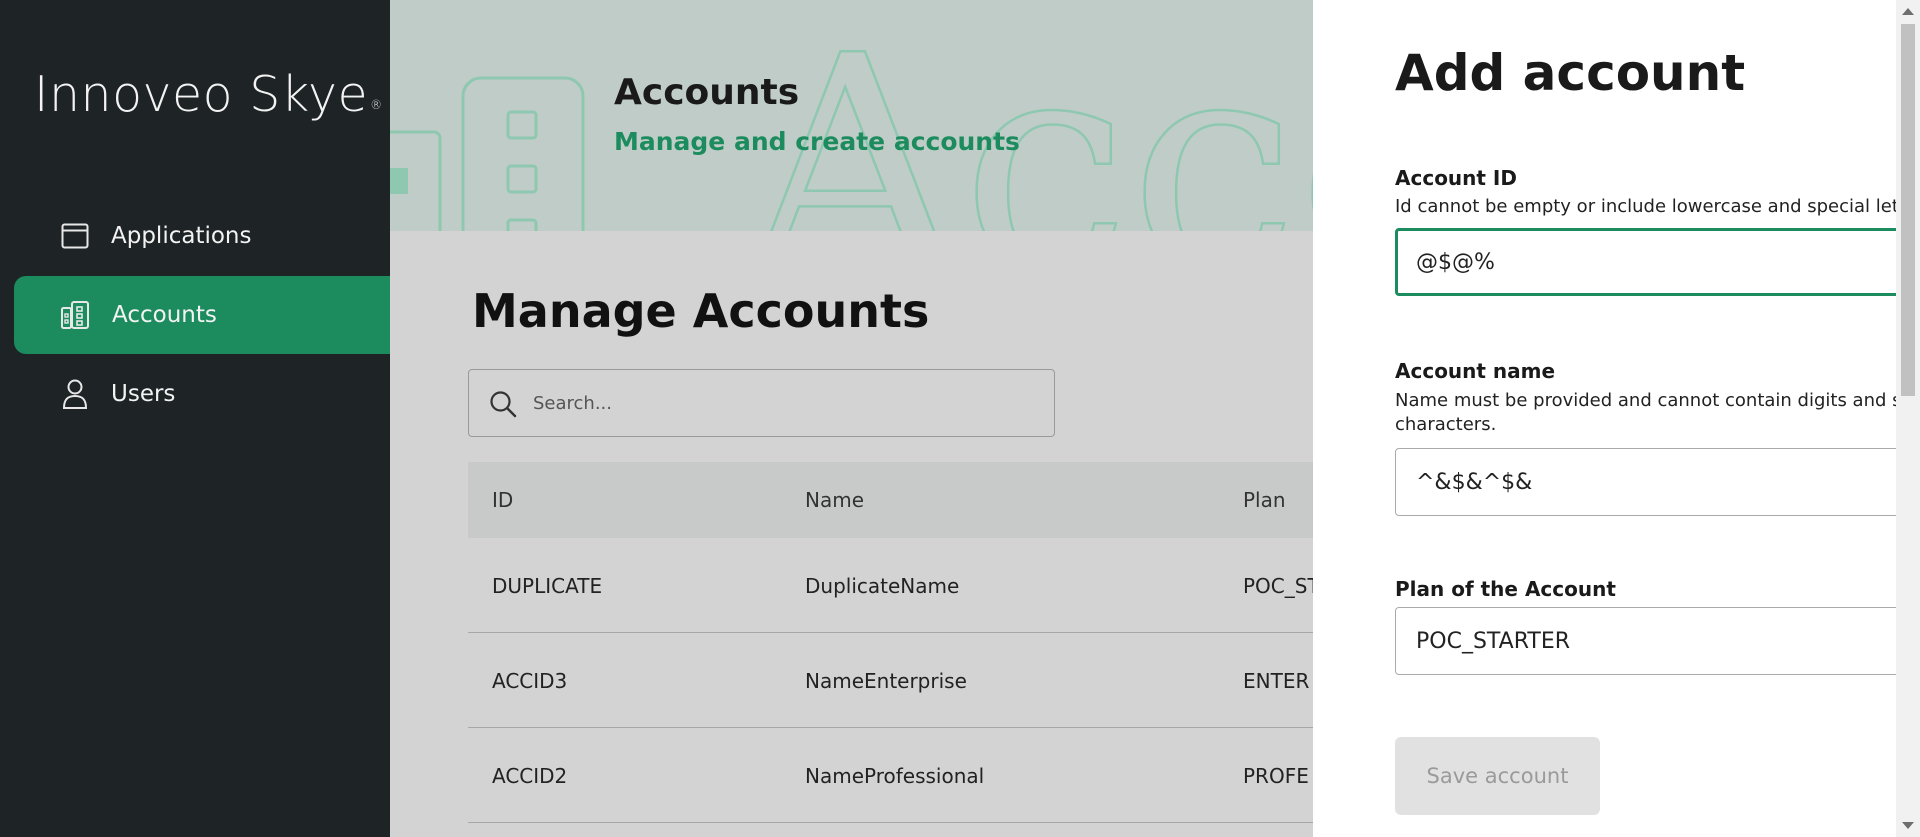 The image size is (1920, 837). I want to click on search-input, so click(783, 403).